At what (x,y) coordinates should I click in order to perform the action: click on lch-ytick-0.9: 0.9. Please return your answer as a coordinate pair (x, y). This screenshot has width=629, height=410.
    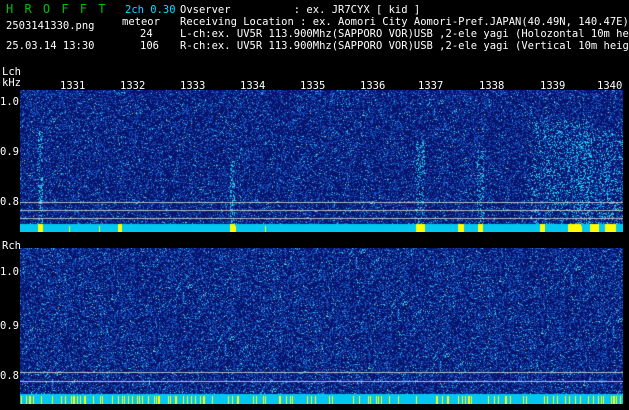
    Looking at the image, I should click on (9, 152).